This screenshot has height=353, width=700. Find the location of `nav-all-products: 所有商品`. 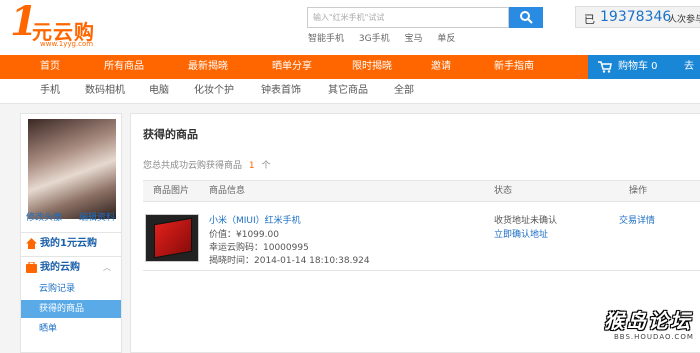

nav-all-products: 所有商品 is located at coordinates (124, 67).